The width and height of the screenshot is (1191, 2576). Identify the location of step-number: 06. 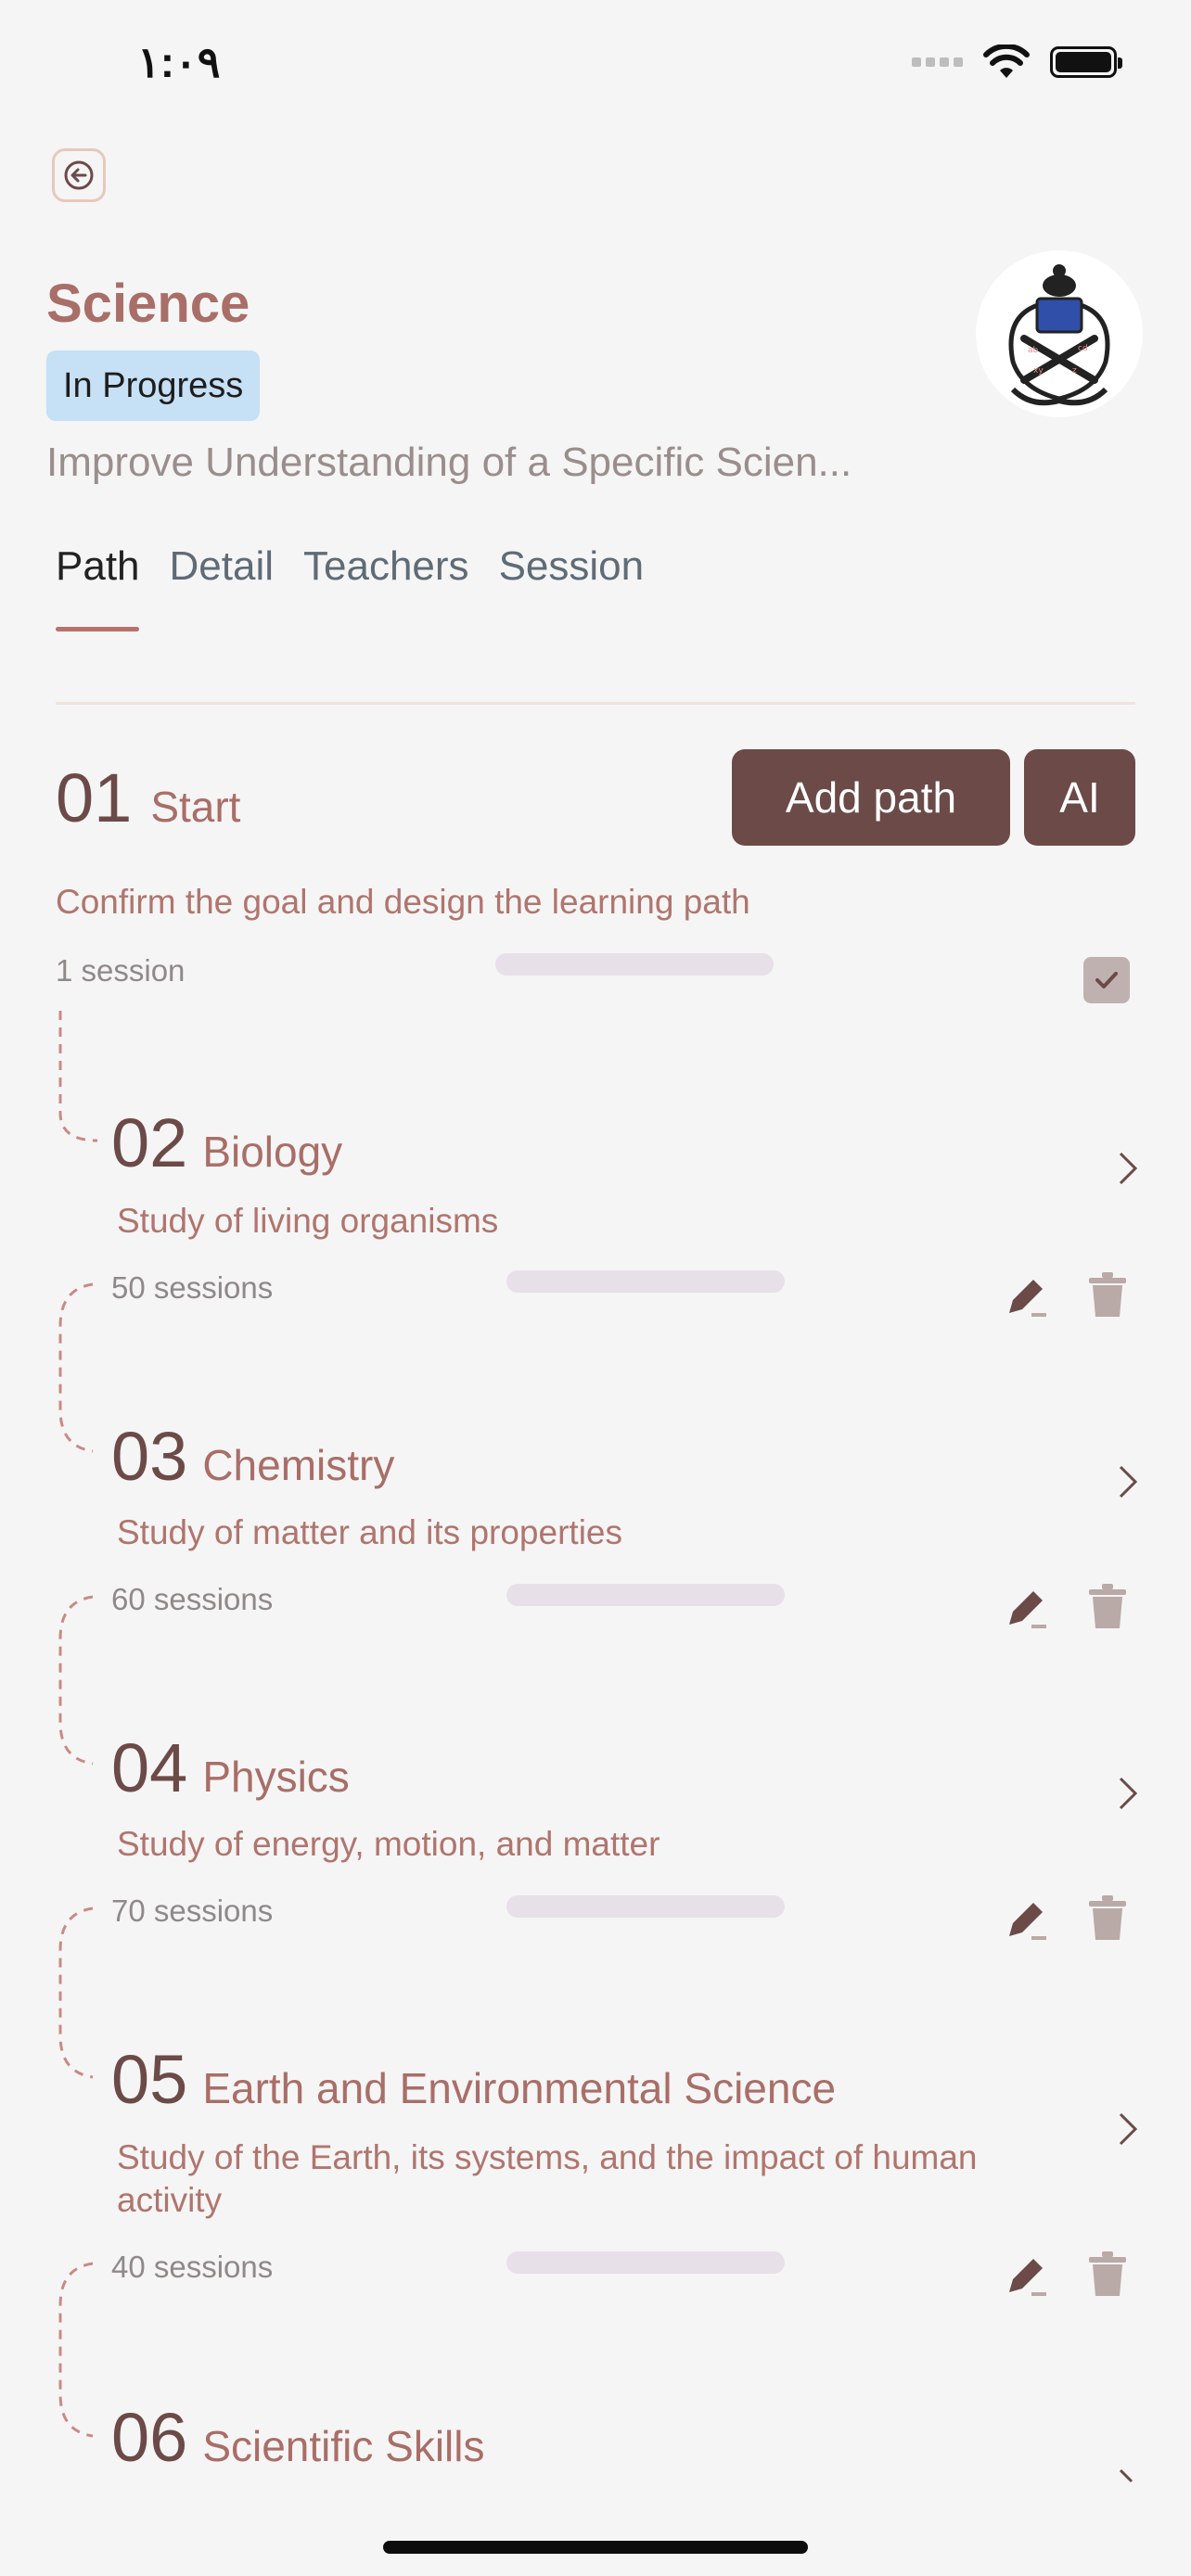
(149, 2437).